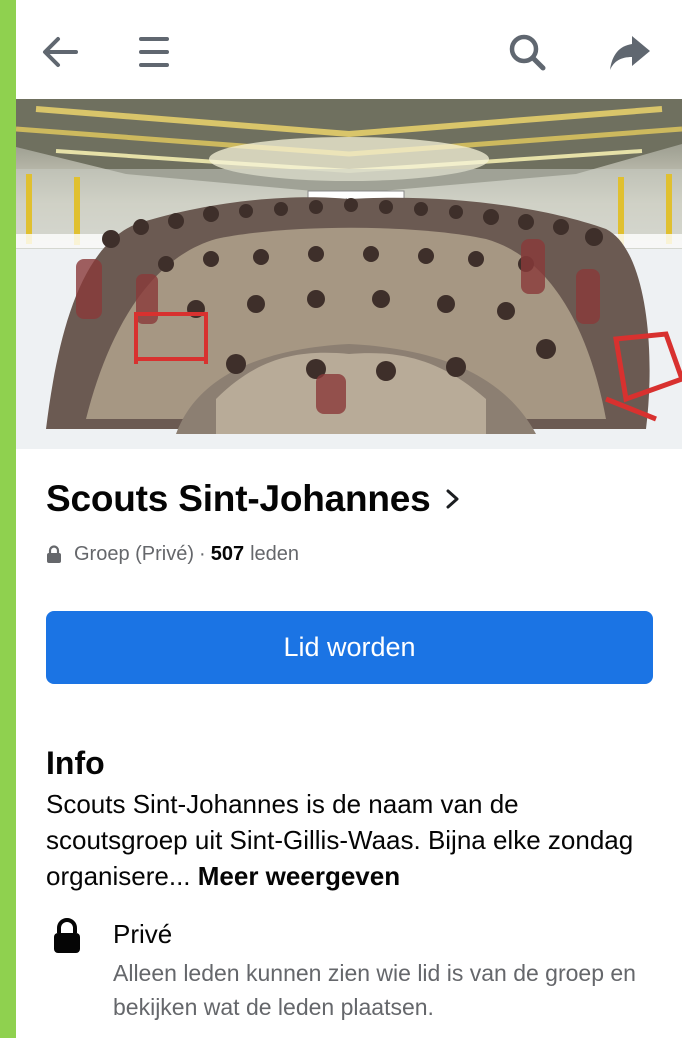 The height and width of the screenshot is (1038, 682). Describe the element at coordinates (349, 647) in the screenshot. I see `join-group-button: Lid worden` at that location.